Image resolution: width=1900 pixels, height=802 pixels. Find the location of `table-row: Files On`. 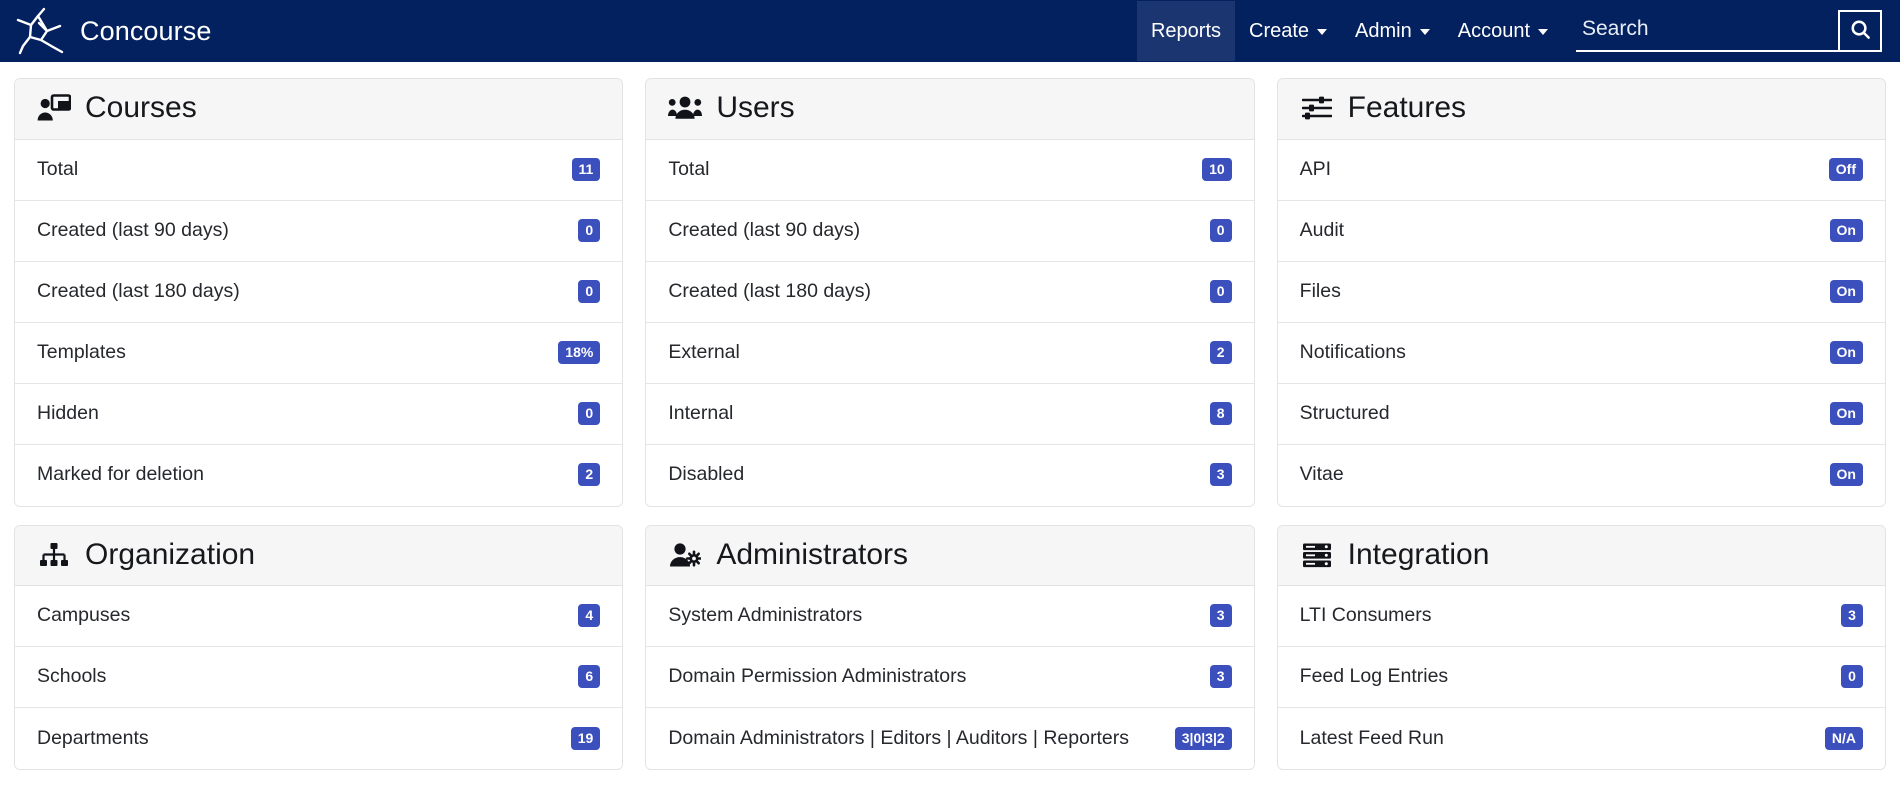

table-row: Files On is located at coordinates (1581, 292).